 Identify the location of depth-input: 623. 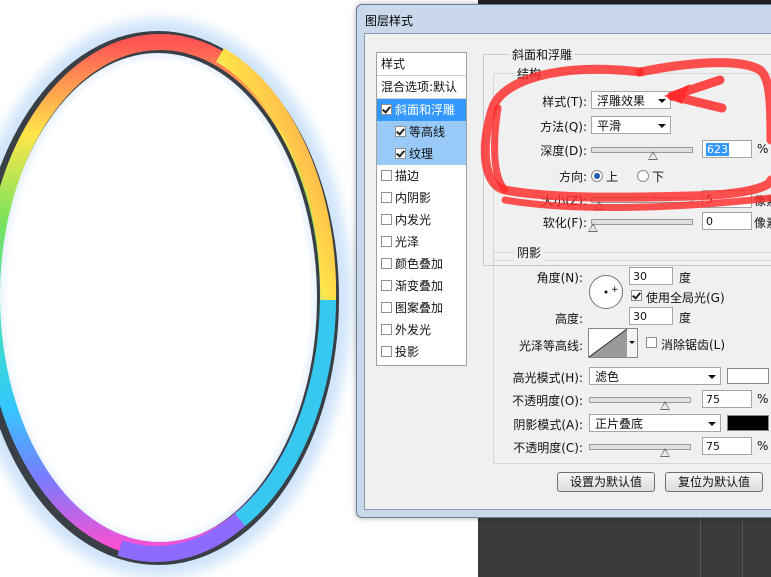
(727, 149).